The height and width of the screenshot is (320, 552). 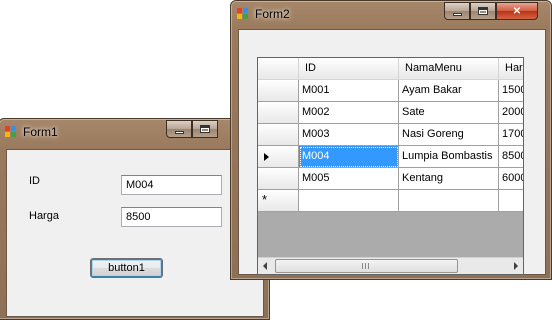 I want to click on id-textbox: M004, so click(x=171, y=185).